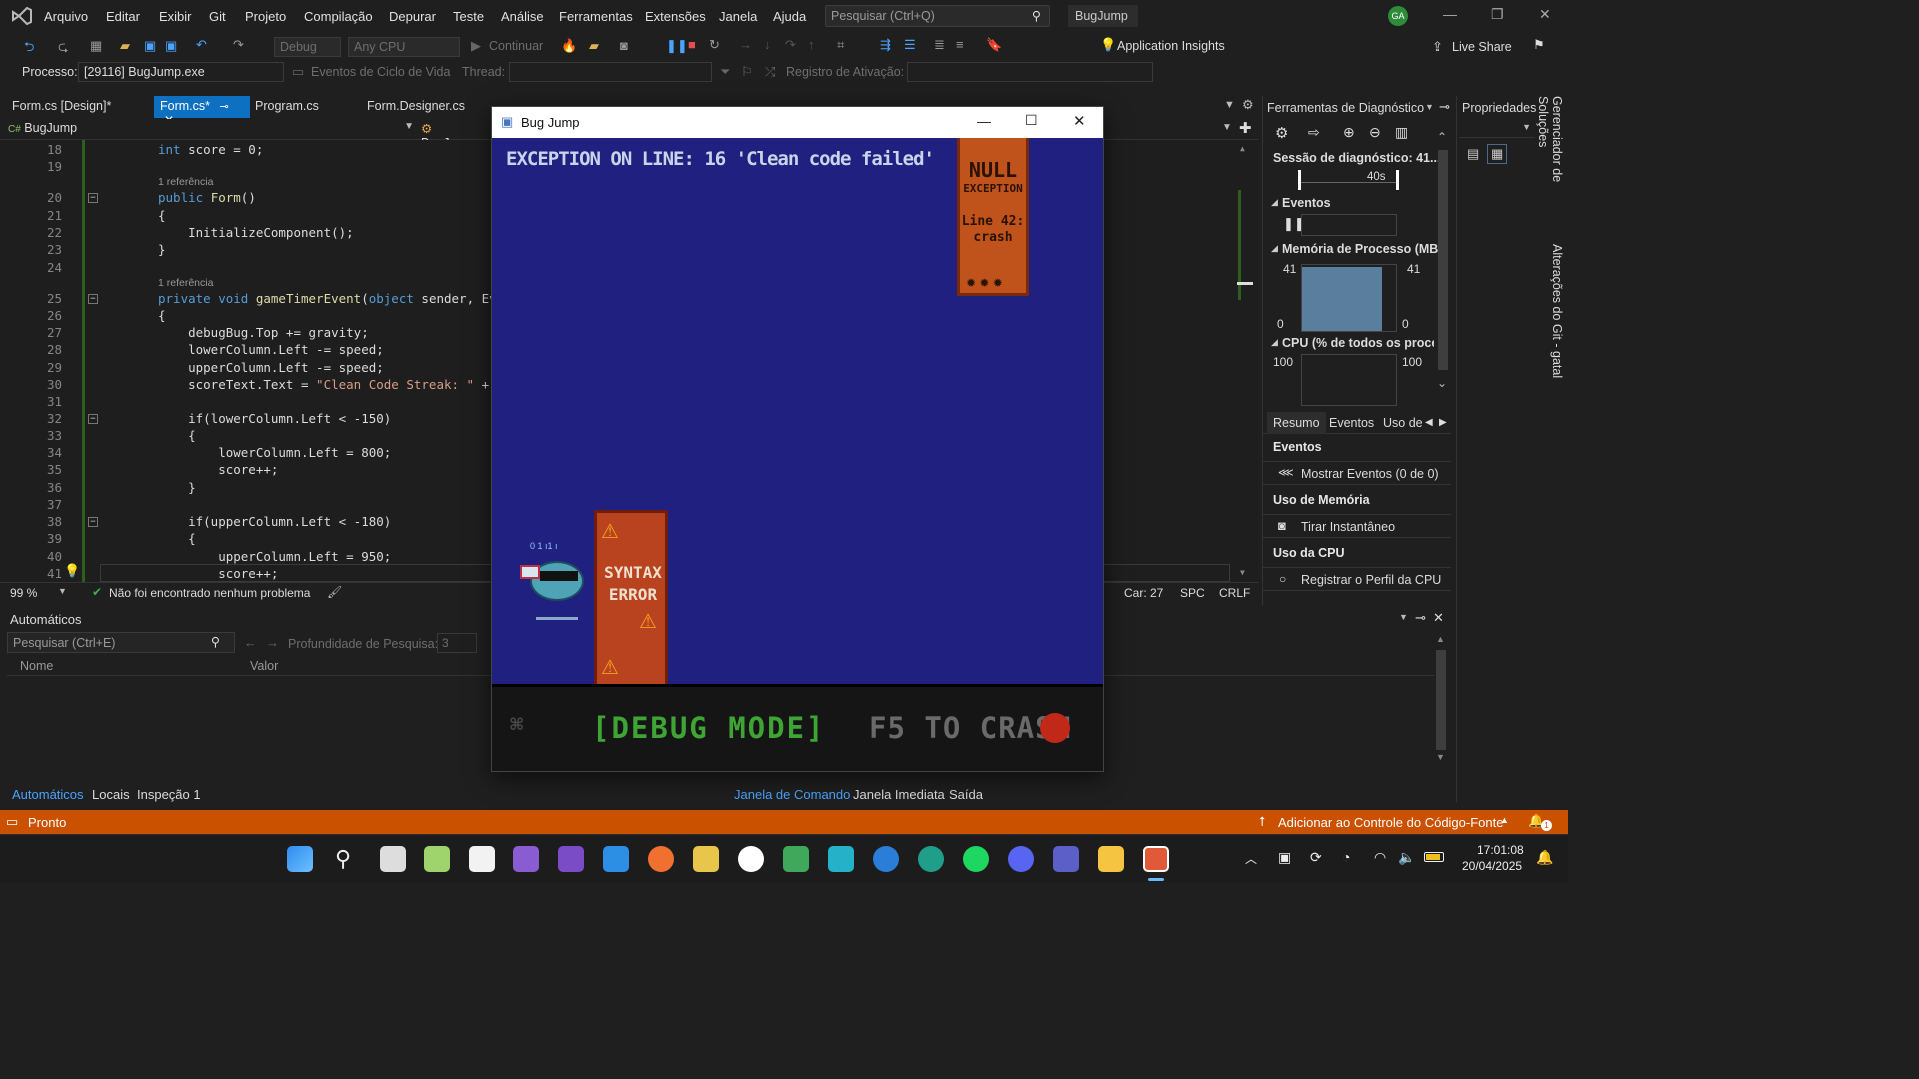  What do you see at coordinates (169, 794) in the screenshot?
I see `tab-inspecao: Inspeção 1` at bounding box center [169, 794].